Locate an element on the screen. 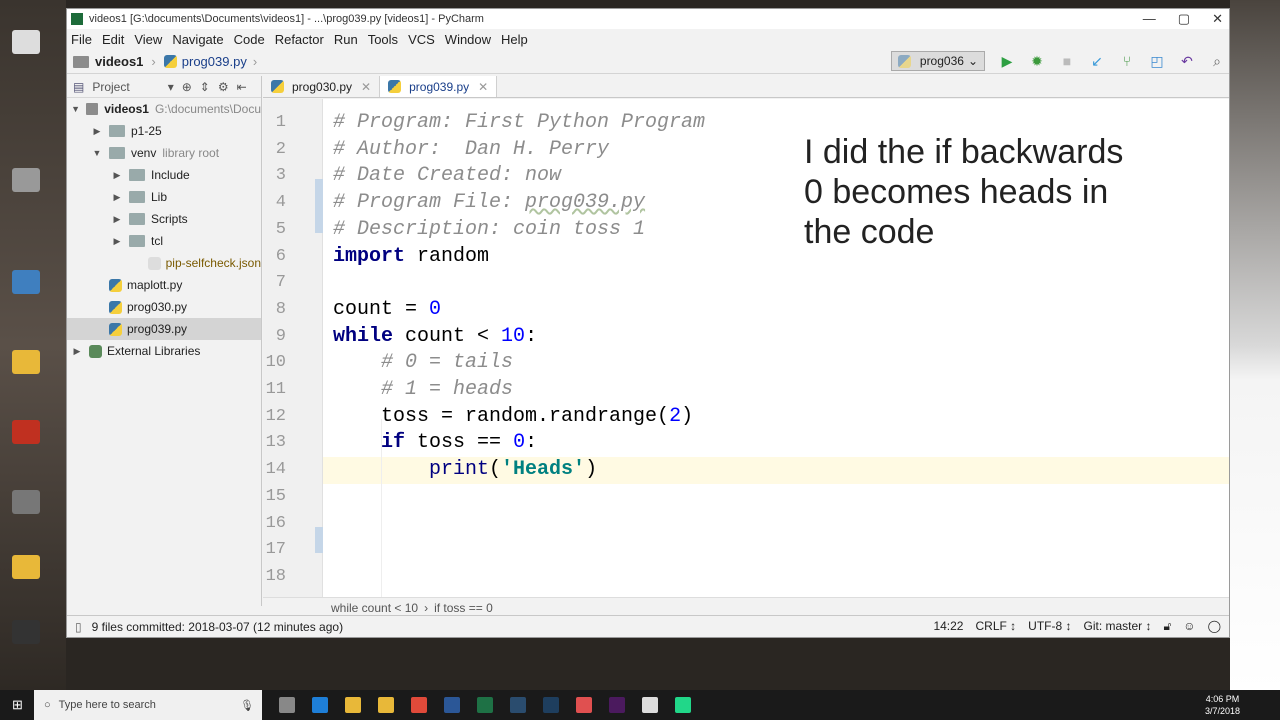 This screenshot has width=1280, height=720. breadcrumb-item: if toss == 0 is located at coordinates (463, 608).